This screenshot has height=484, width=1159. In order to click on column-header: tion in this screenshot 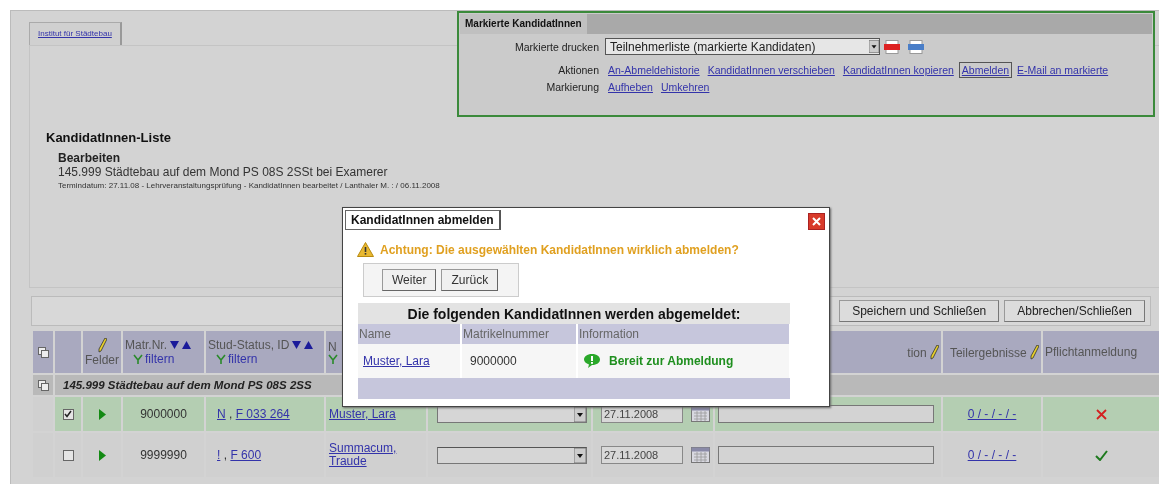, I will do `click(917, 352)`.